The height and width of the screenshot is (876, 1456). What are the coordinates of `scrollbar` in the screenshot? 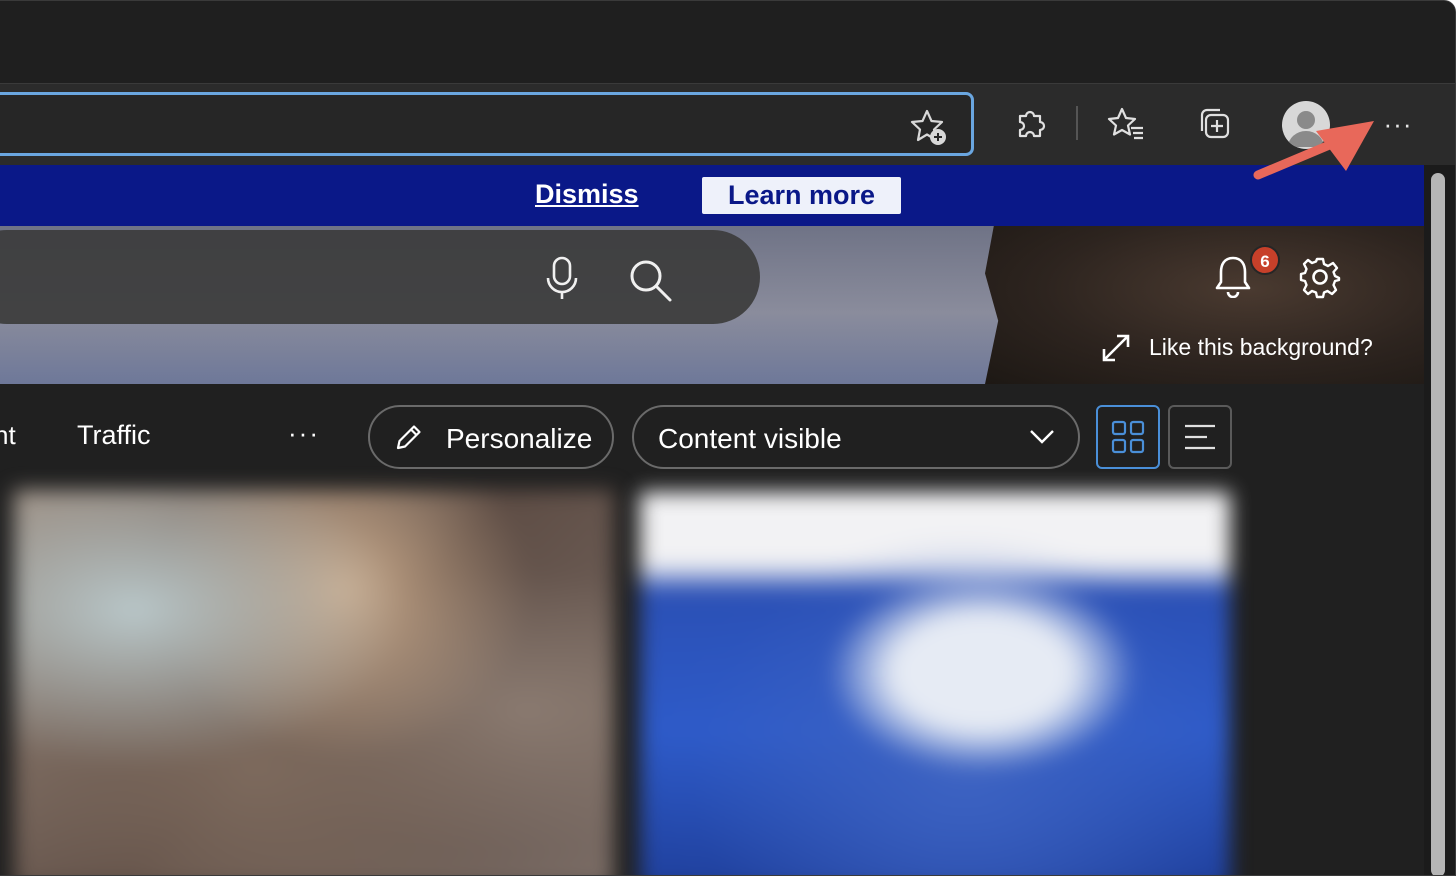 It's located at (1439, 520).